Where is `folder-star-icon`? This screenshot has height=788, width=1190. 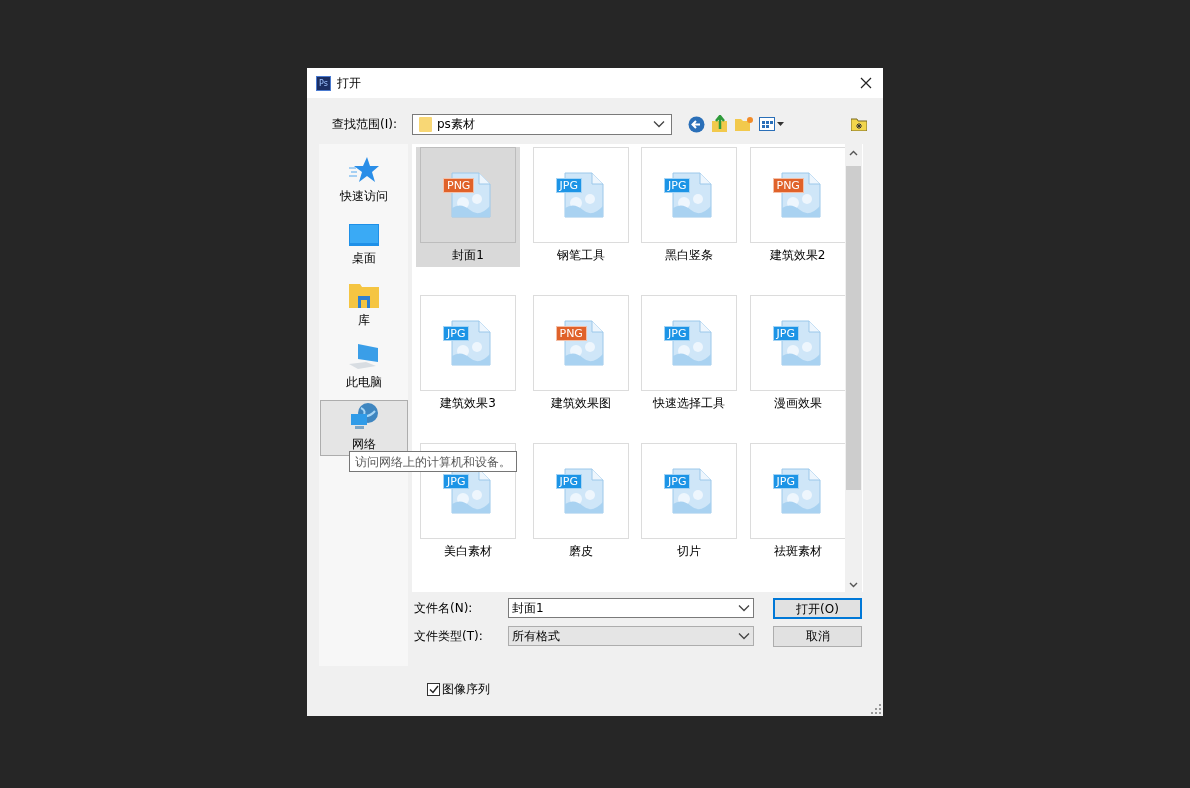 folder-star-icon is located at coordinates (859, 124).